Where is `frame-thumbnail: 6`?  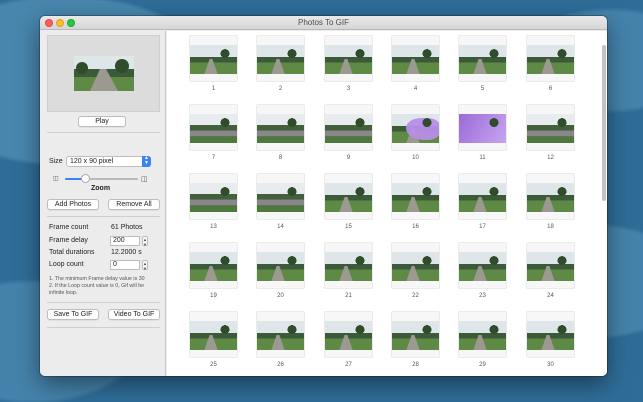 frame-thumbnail: 6 is located at coordinates (550, 63).